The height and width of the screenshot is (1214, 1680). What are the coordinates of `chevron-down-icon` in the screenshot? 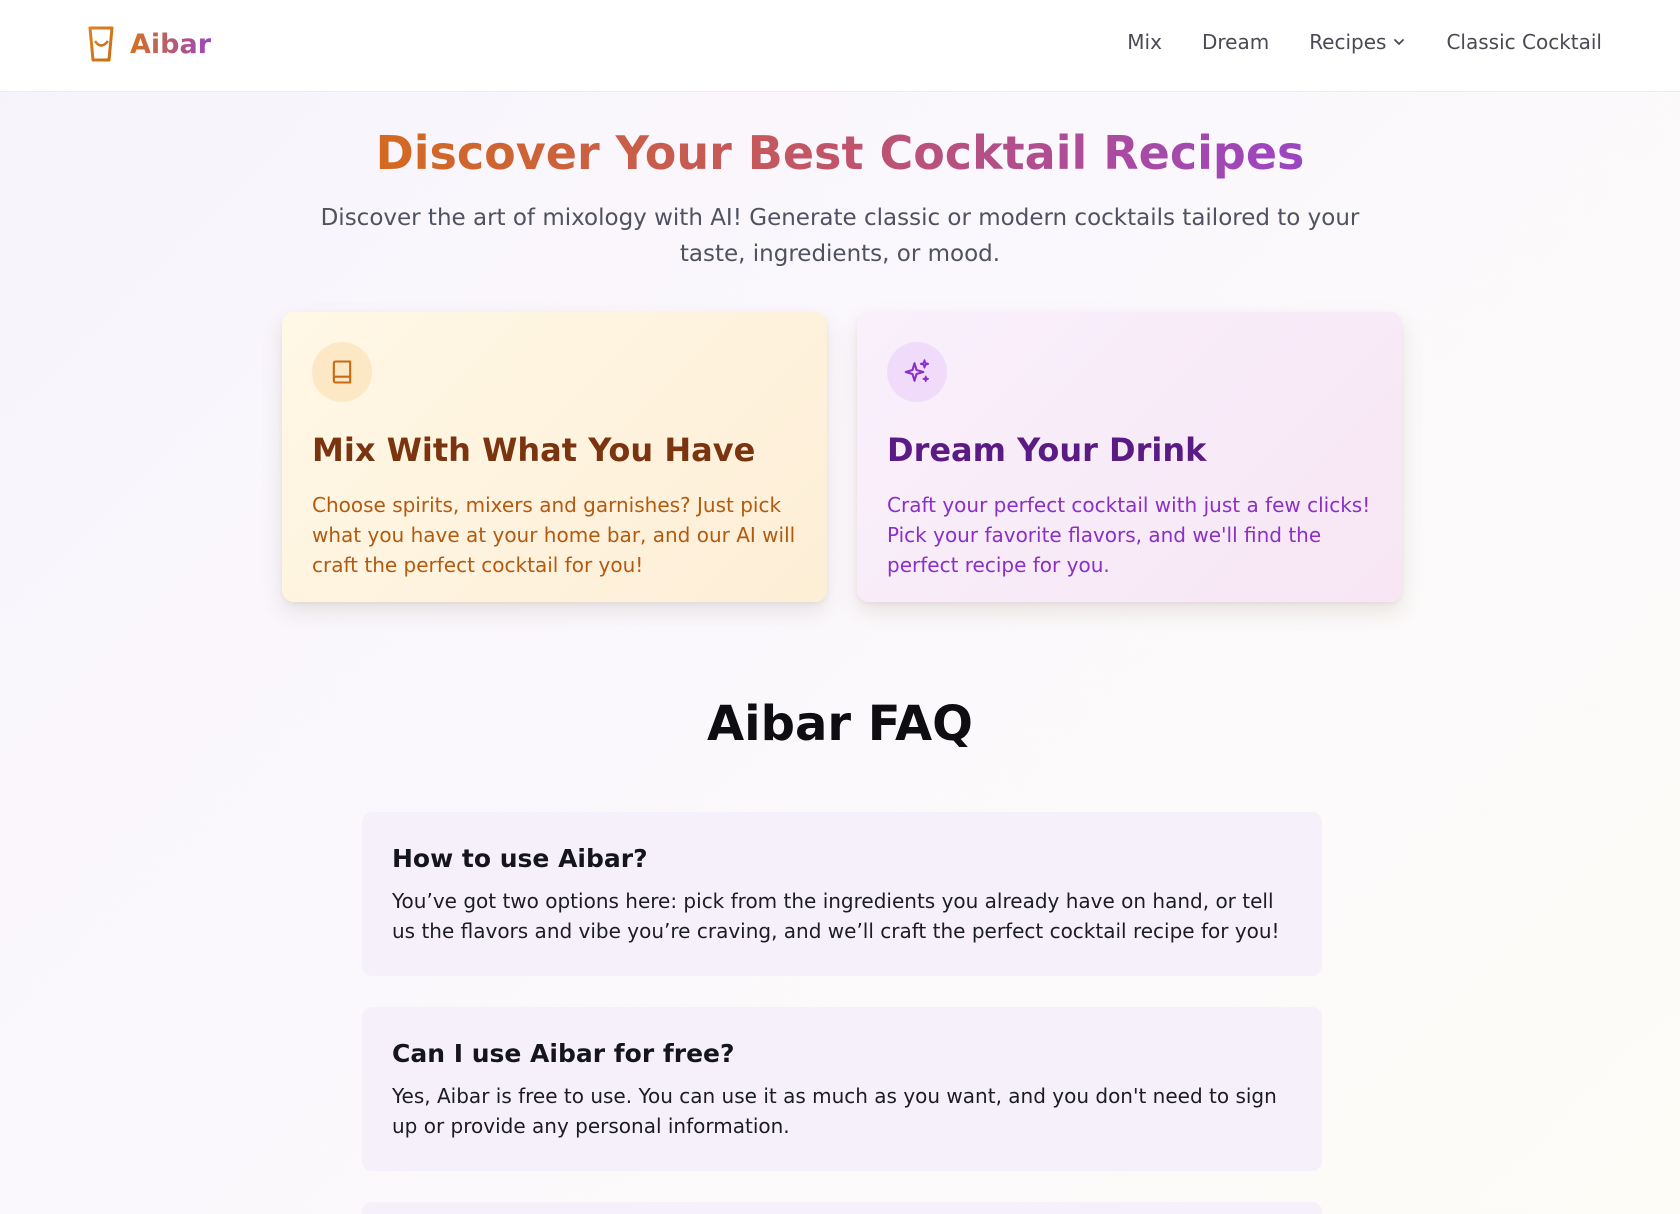 It's located at (1399, 42).